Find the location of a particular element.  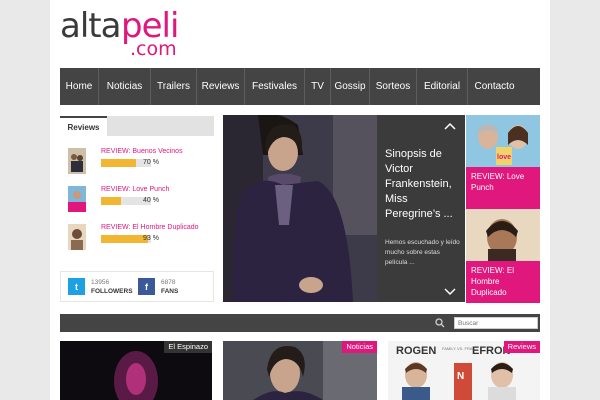

review-list-item: REVIEW: Love Punch 40 % is located at coordinates (138, 201).